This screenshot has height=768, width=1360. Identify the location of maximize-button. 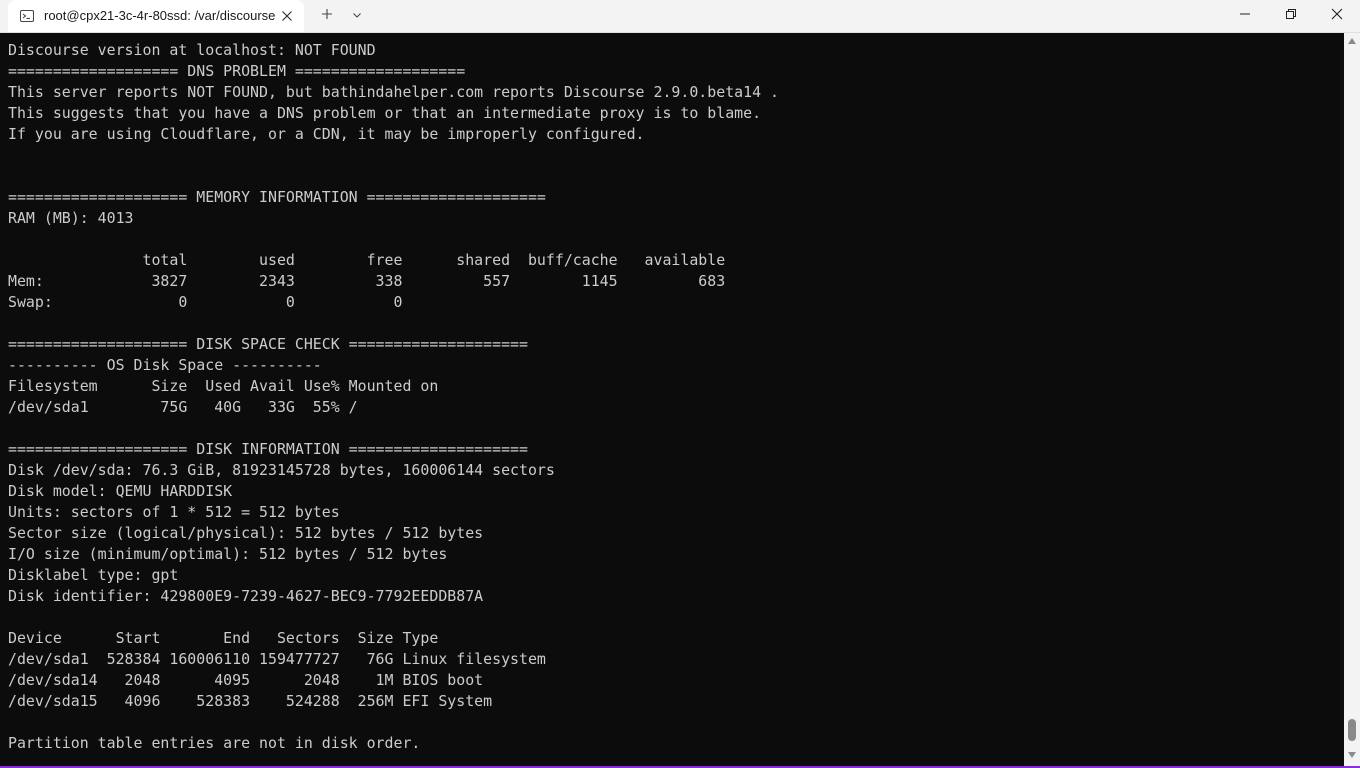
(1291, 16).